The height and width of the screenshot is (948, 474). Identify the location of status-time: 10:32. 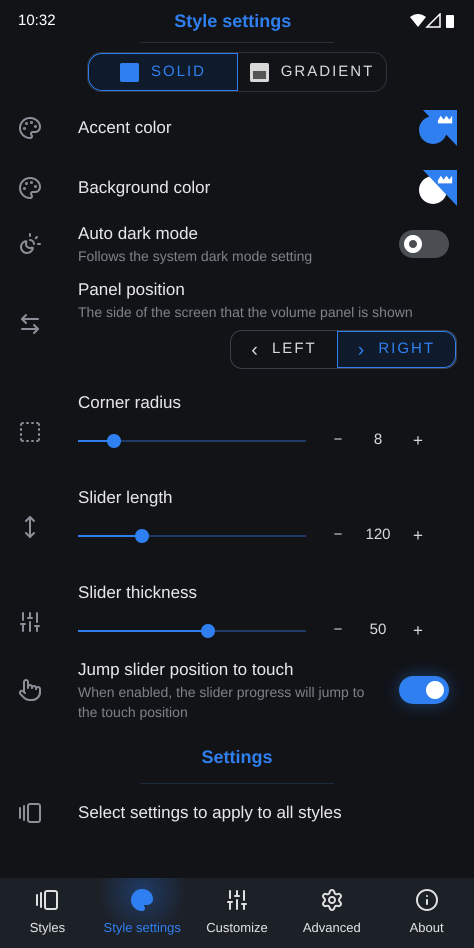
(37, 20).